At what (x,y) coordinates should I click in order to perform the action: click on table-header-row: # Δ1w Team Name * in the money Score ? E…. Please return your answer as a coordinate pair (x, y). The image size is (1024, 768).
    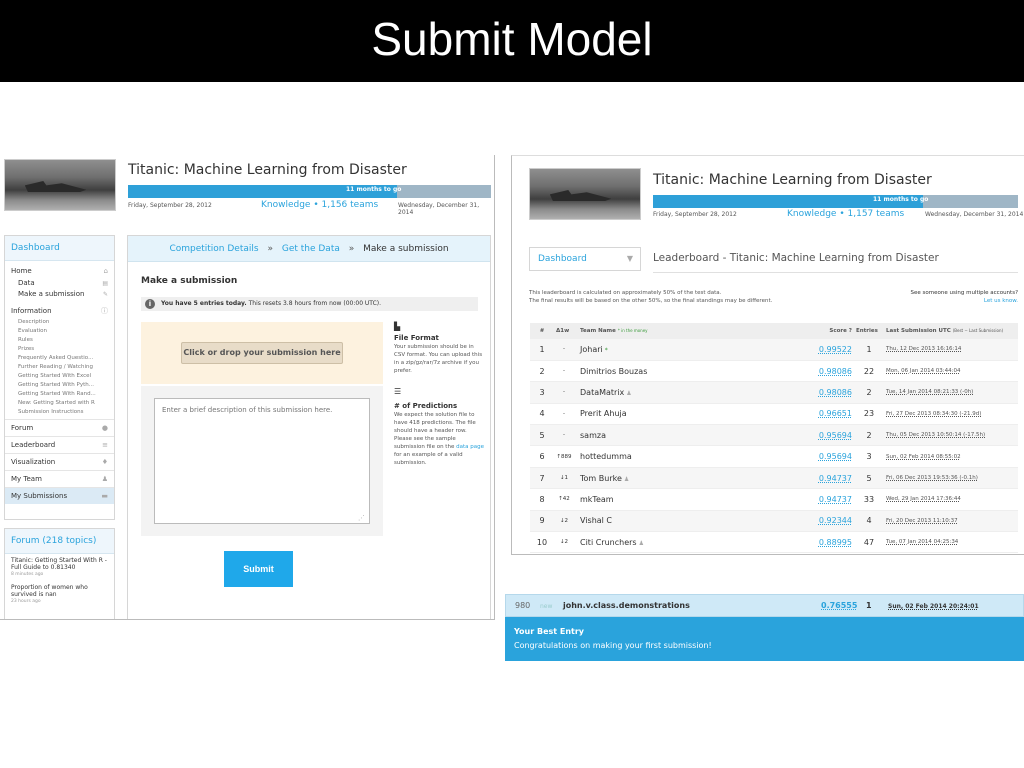
    Looking at the image, I should click on (774, 331).